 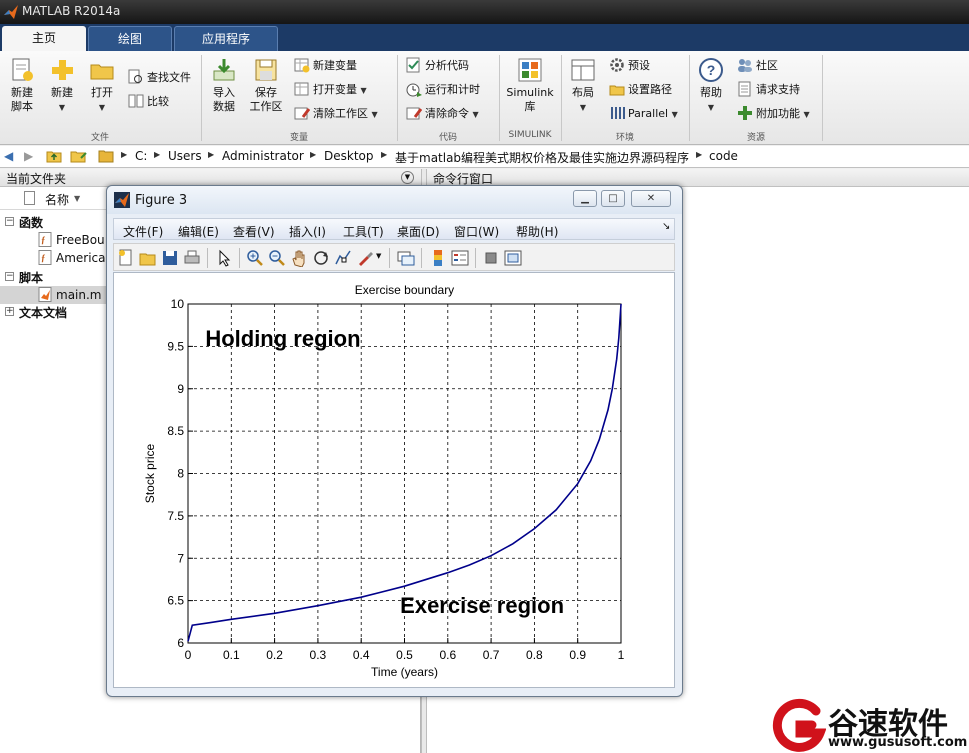 What do you see at coordinates (336, 114) in the screenshot?
I see `clear-workspace-button: 清除工作区 ▼` at bounding box center [336, 114].